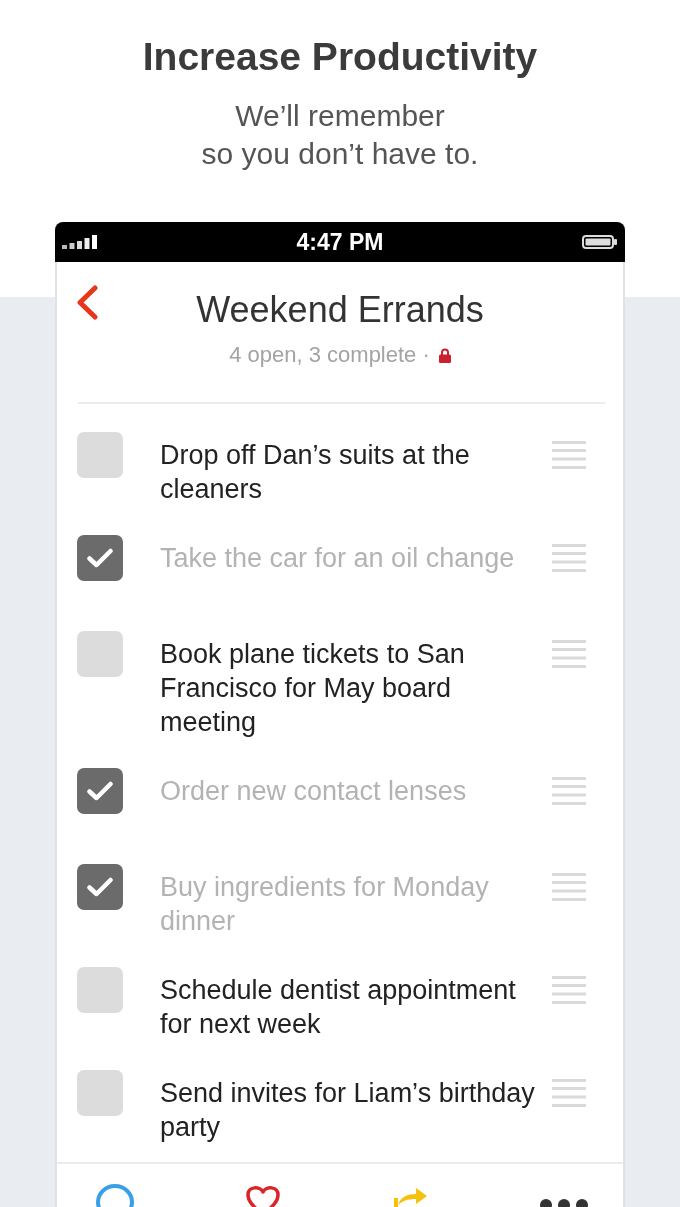 The image size is (680, 1207). What do you see at coordinates (87, 302) in the screenshot?
I see `back-icon` at bounding box center [87, 302].